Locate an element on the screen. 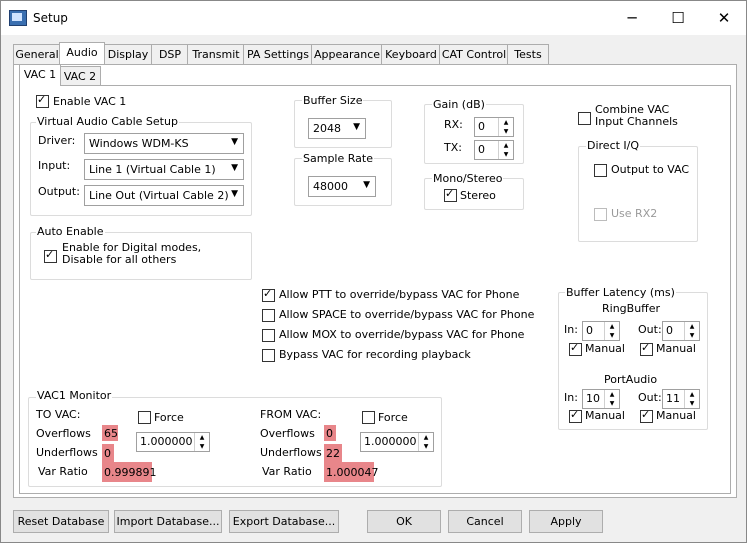  from-force-spinner: 1.000000 ▲ ▼ is located at coordinates (397, 442).